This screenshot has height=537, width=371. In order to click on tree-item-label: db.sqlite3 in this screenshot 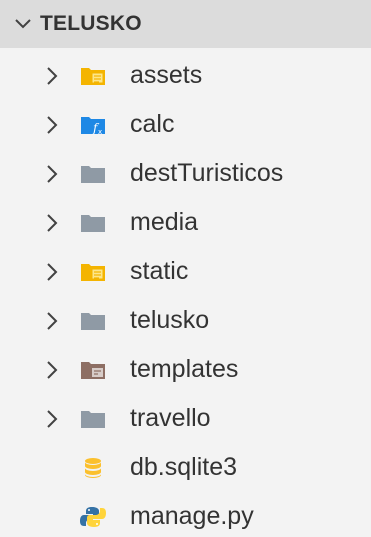, I will do `click(184, 467)`.